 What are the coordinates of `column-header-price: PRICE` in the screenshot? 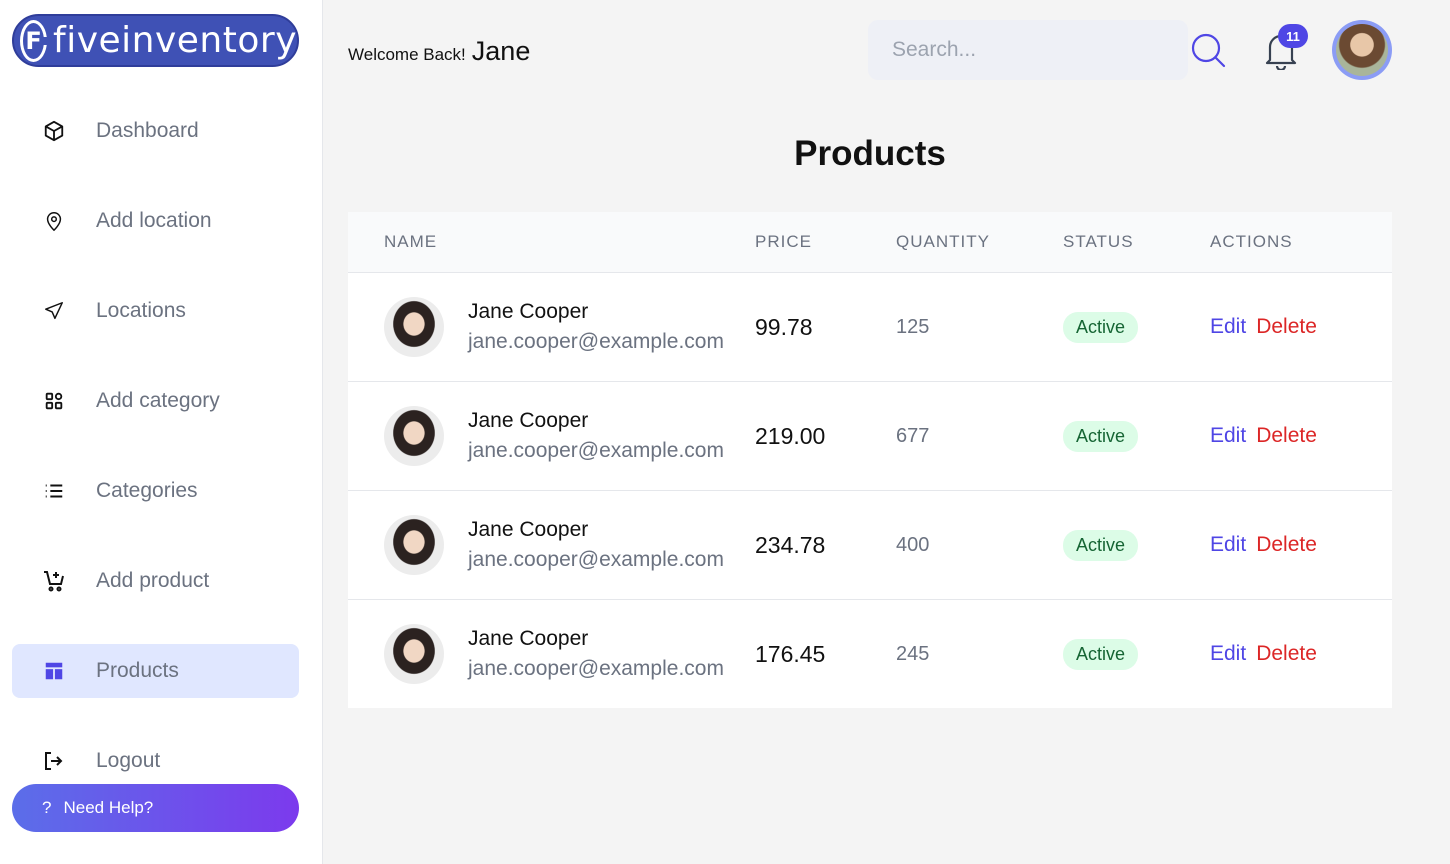 It's located at (825, 242).